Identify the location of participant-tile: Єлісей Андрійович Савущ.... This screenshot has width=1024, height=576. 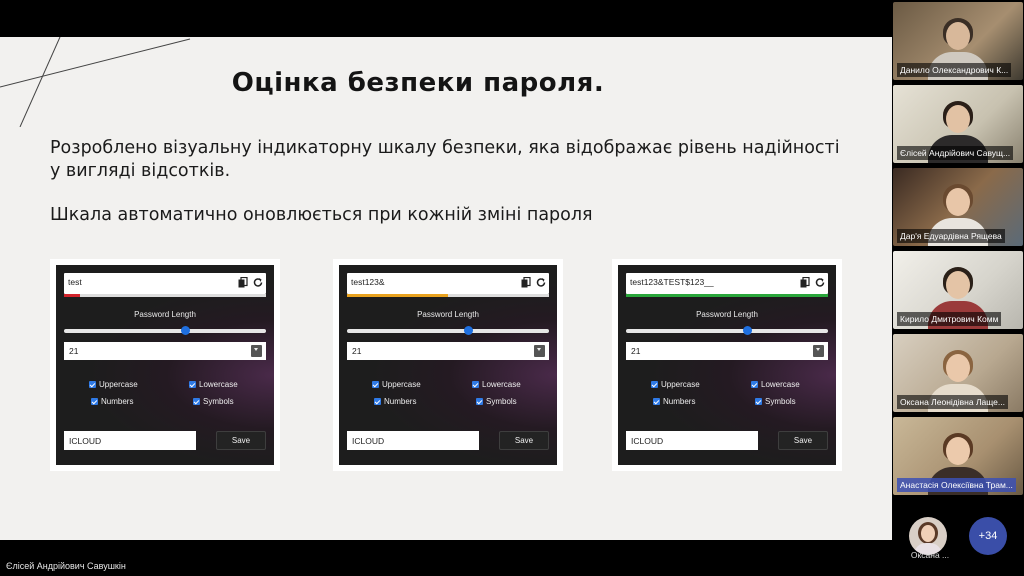
(958, 124).